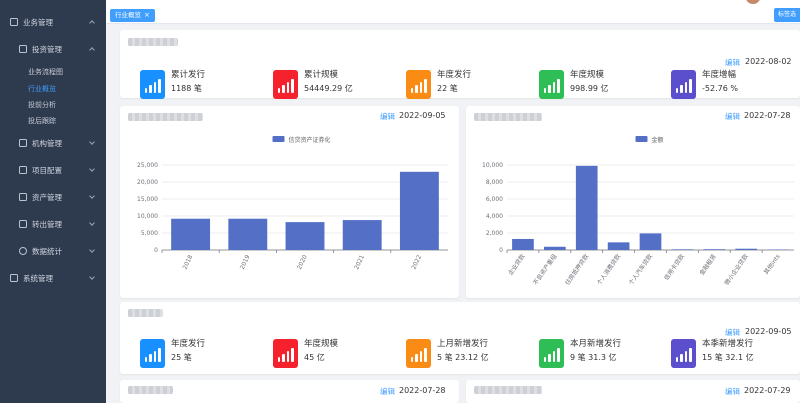 The width and height of the screenshot is (800, 403). Describe the element at coordinates (787, 15) in the screenshot. I see `tag-select-button: 标签选` at that location.